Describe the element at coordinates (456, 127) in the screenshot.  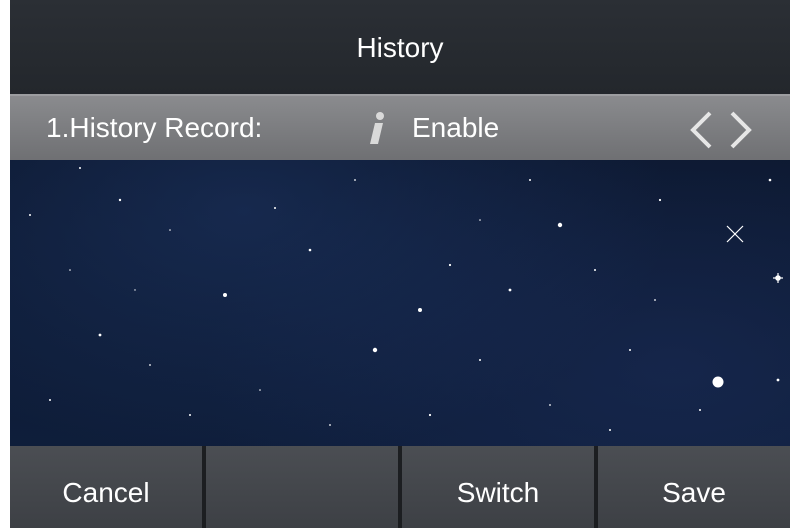
I see `setting-value: Enable` at that location.